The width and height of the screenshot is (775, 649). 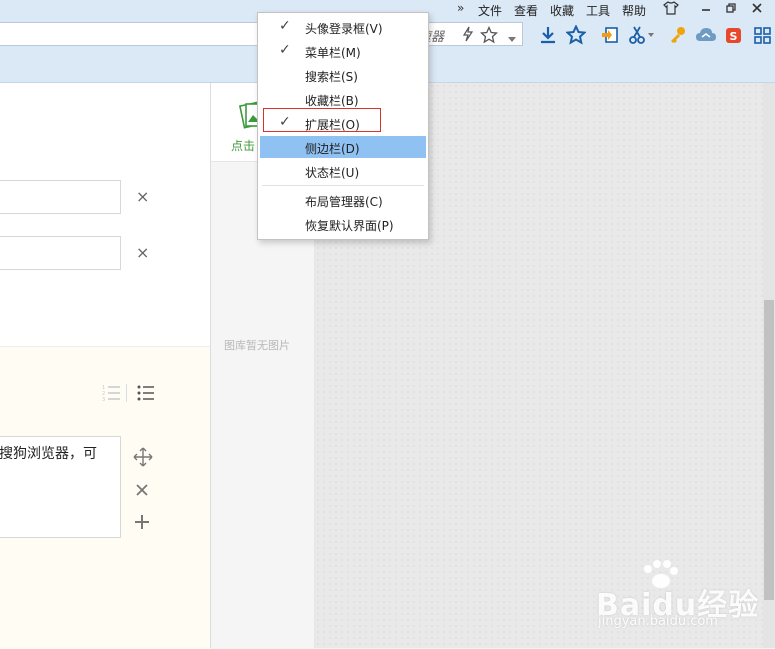 I want to click on menu-view: 查看, so click(x=526, y=10).